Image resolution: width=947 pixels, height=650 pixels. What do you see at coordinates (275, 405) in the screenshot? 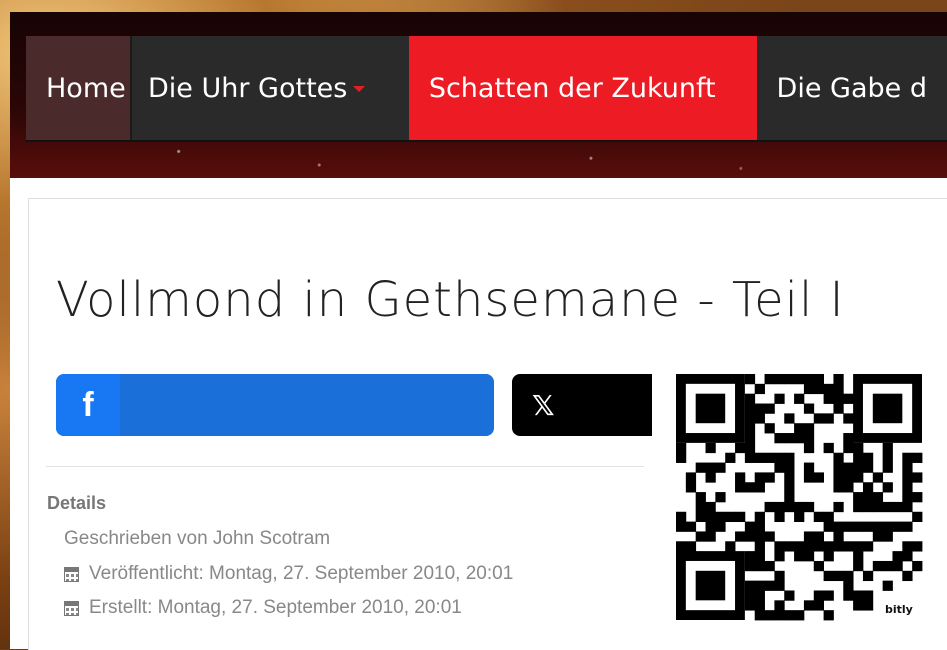
I see `facebook-share-button: f` at bounding box center [275, 405].